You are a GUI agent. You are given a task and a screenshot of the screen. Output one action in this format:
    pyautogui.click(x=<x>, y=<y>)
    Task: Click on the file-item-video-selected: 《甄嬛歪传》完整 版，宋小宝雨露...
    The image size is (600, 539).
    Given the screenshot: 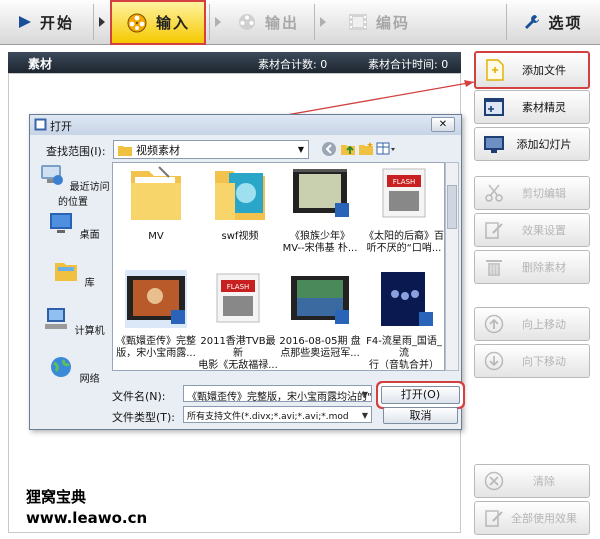 What is the action you would take?
    pyautogui.click(x=156, y=315)
    